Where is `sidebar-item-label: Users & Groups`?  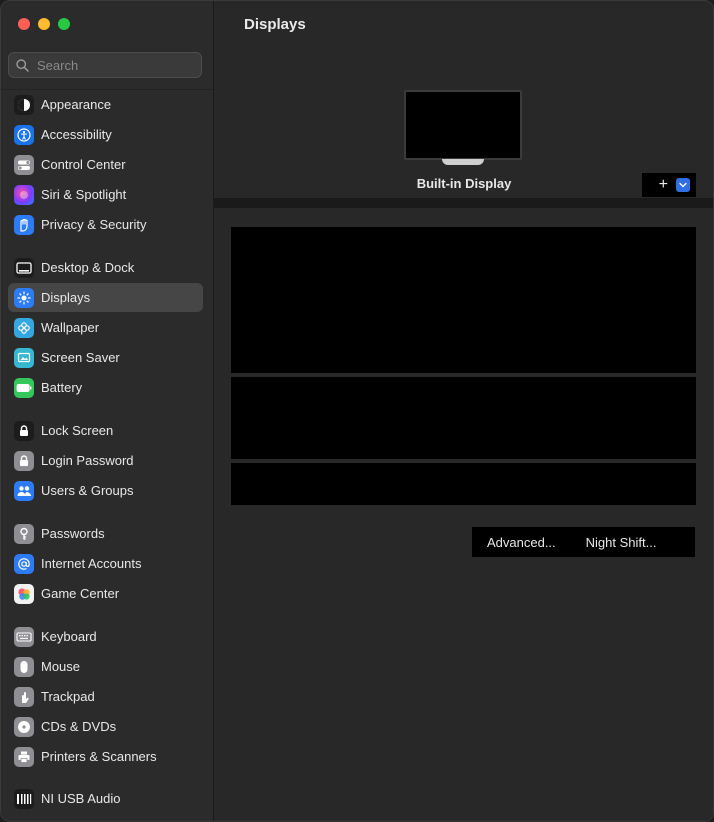
sidebar-item-label: Users & Groups is located at coordinates (87, 490).